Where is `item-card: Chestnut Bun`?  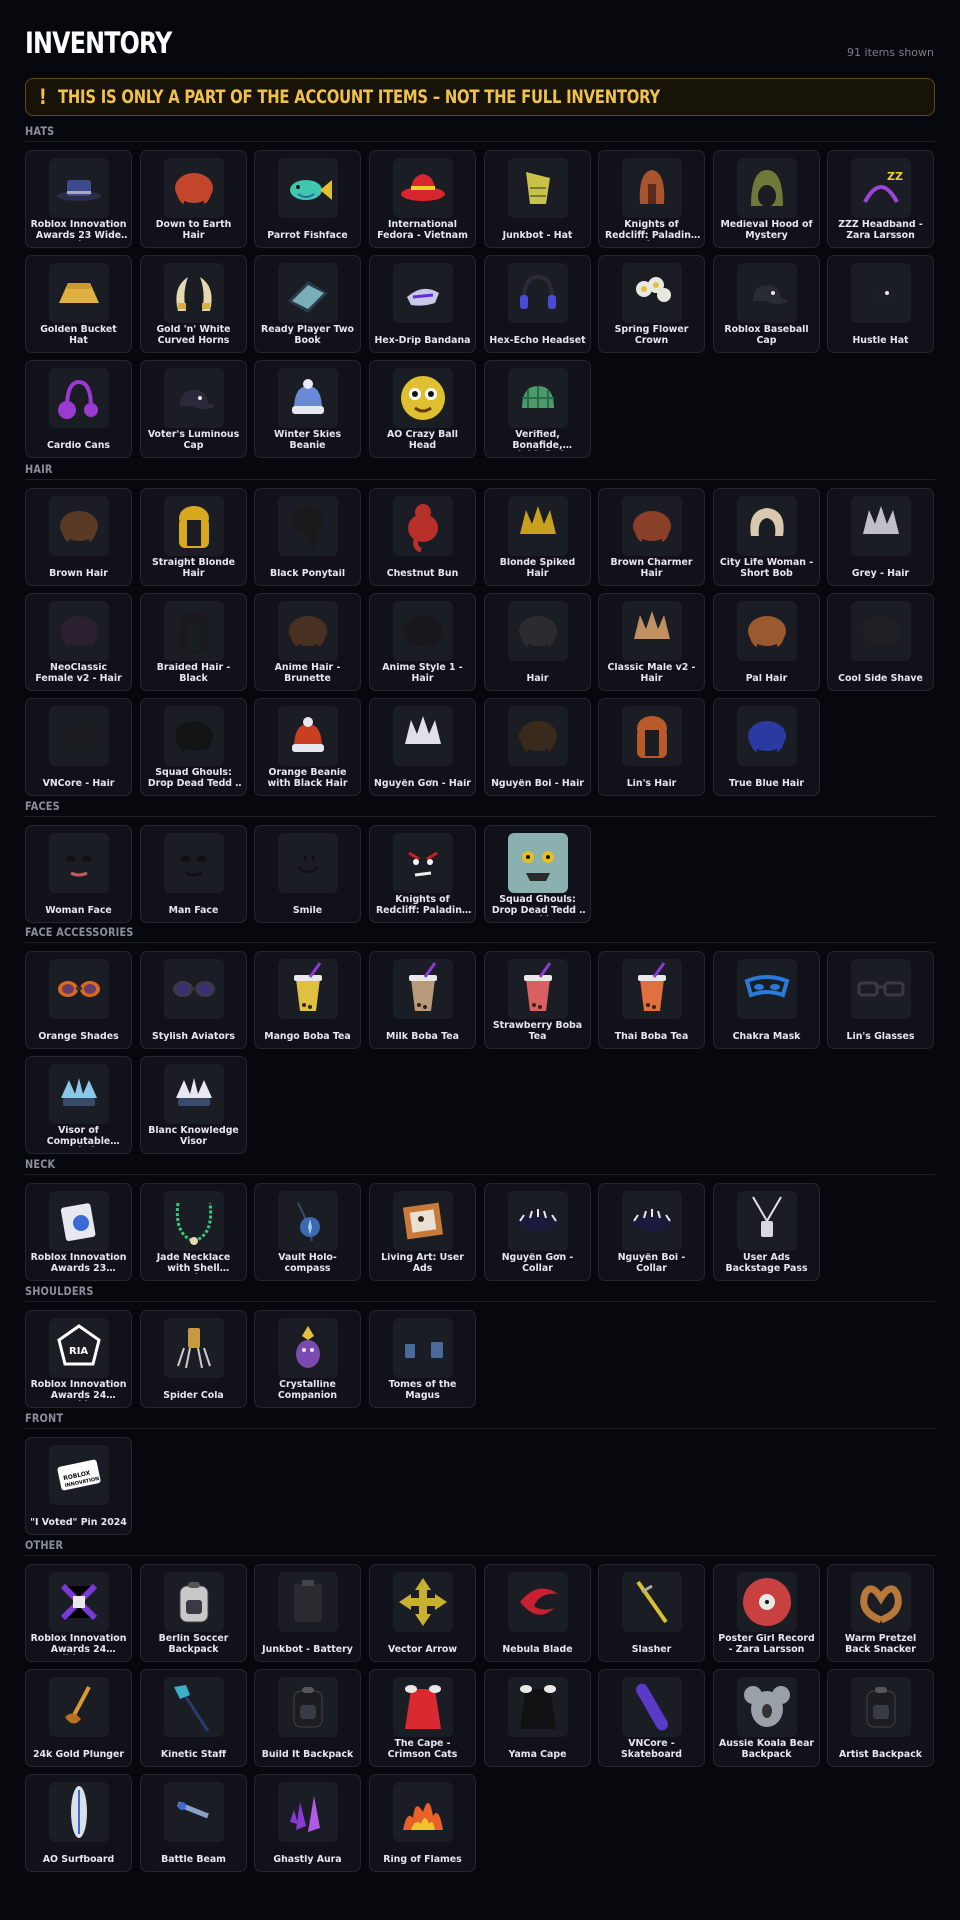
item-card: Chestnut Bun is located at coordinates (422, 537).